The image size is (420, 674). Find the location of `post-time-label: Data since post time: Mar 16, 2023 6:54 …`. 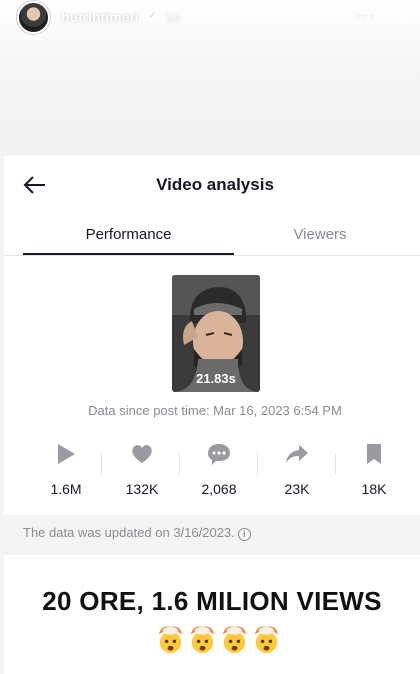

post-time-label: Data since post time: Mar 16, 2023 6:54 … is located at coordinates (215, 410).